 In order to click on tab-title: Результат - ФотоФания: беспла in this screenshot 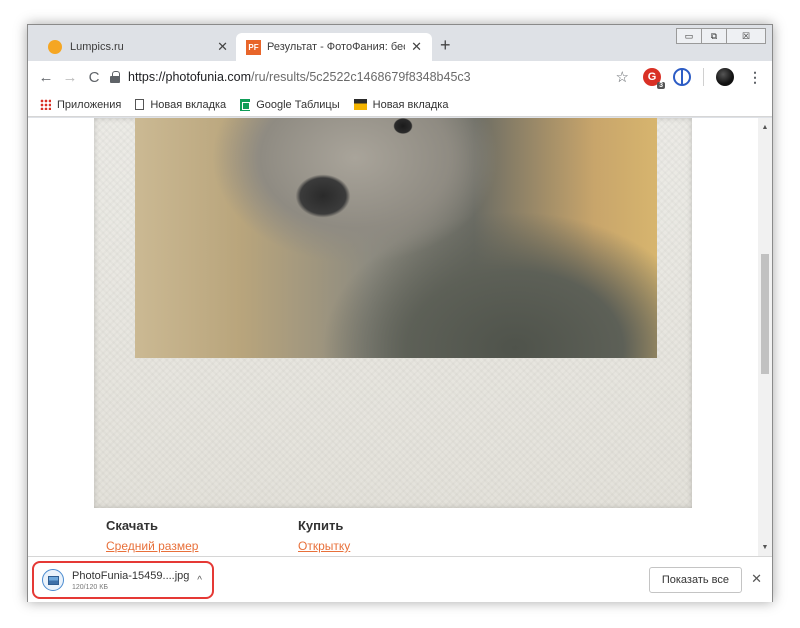, I will do `click(336, 47)`.